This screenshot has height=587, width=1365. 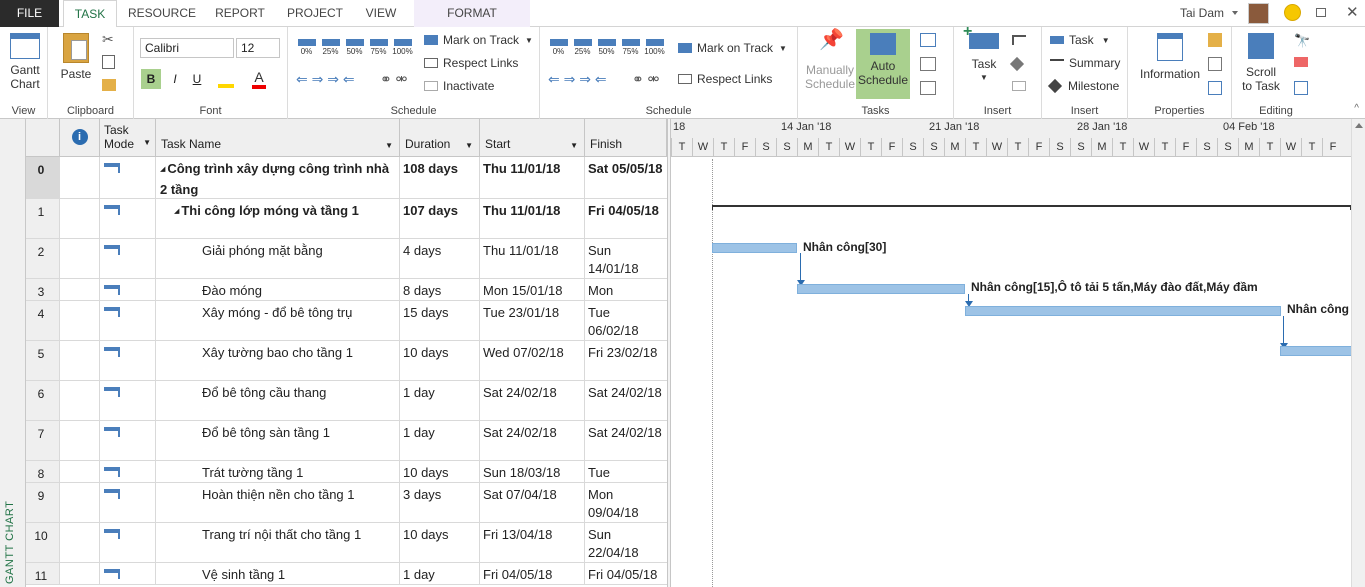 I want to click on font-size-select: 12, so click(x=258, y=48).